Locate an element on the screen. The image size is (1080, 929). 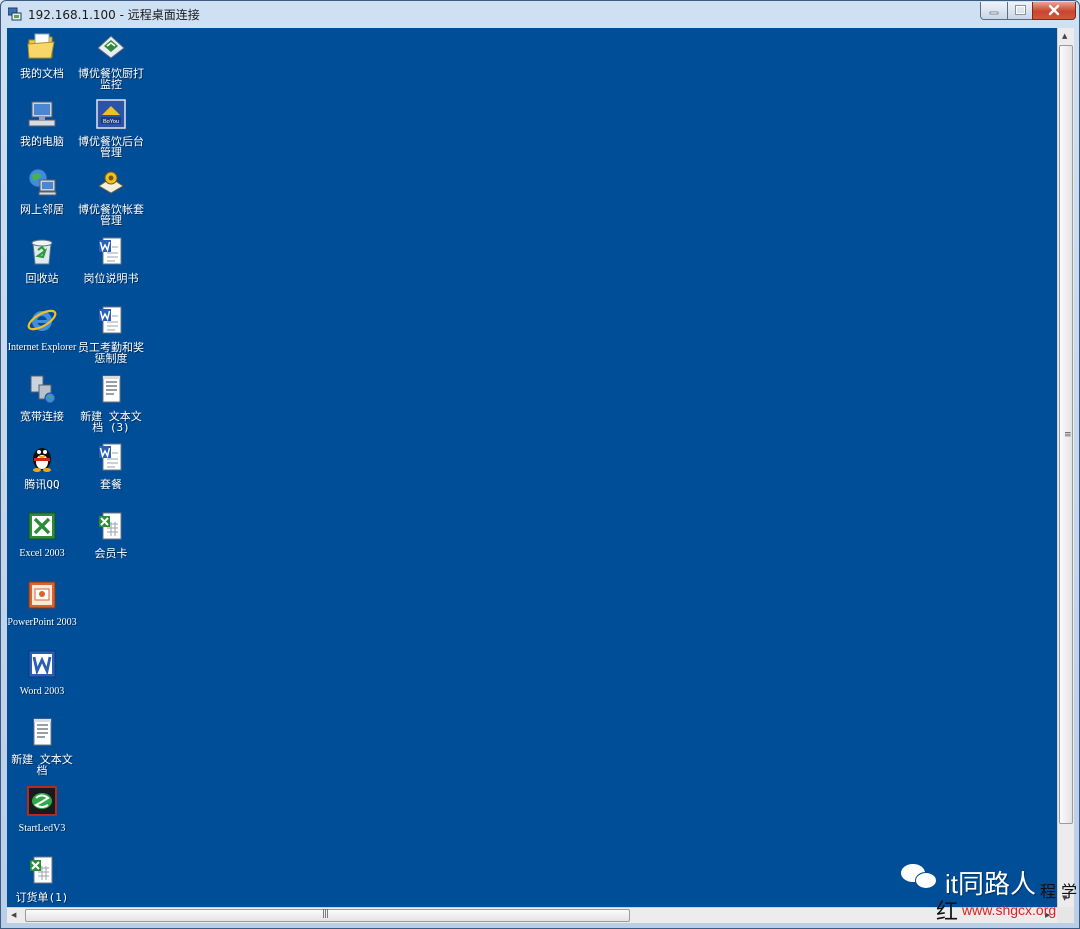
account-set-icon is located at coordinates (111, 182).